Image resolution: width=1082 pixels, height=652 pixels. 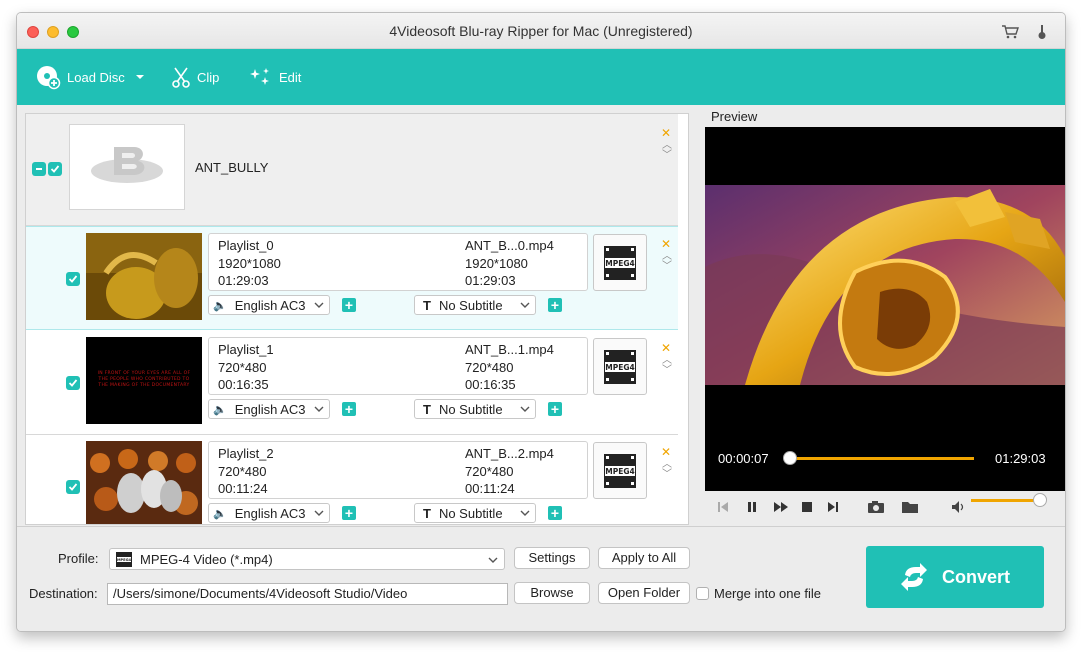 What do you see at coordinates (1040, 500) in the screenshot?
I see `volume-handle` at bounding box center [1040, 500].